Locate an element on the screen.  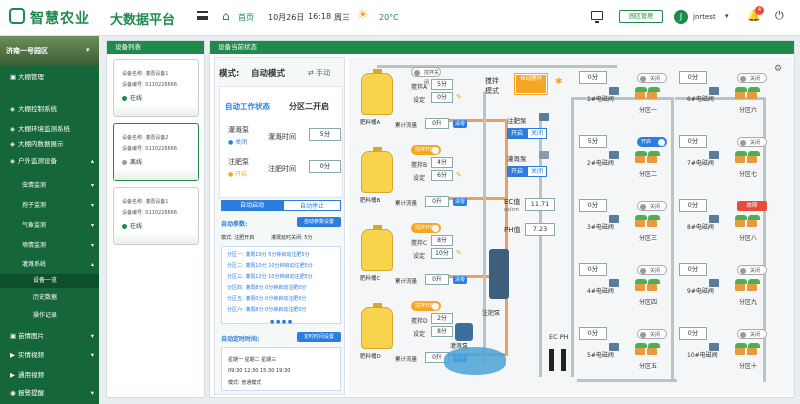
sidebar-item: ◉ 报警提醒 ▾ is located at coordinates (49, 393).